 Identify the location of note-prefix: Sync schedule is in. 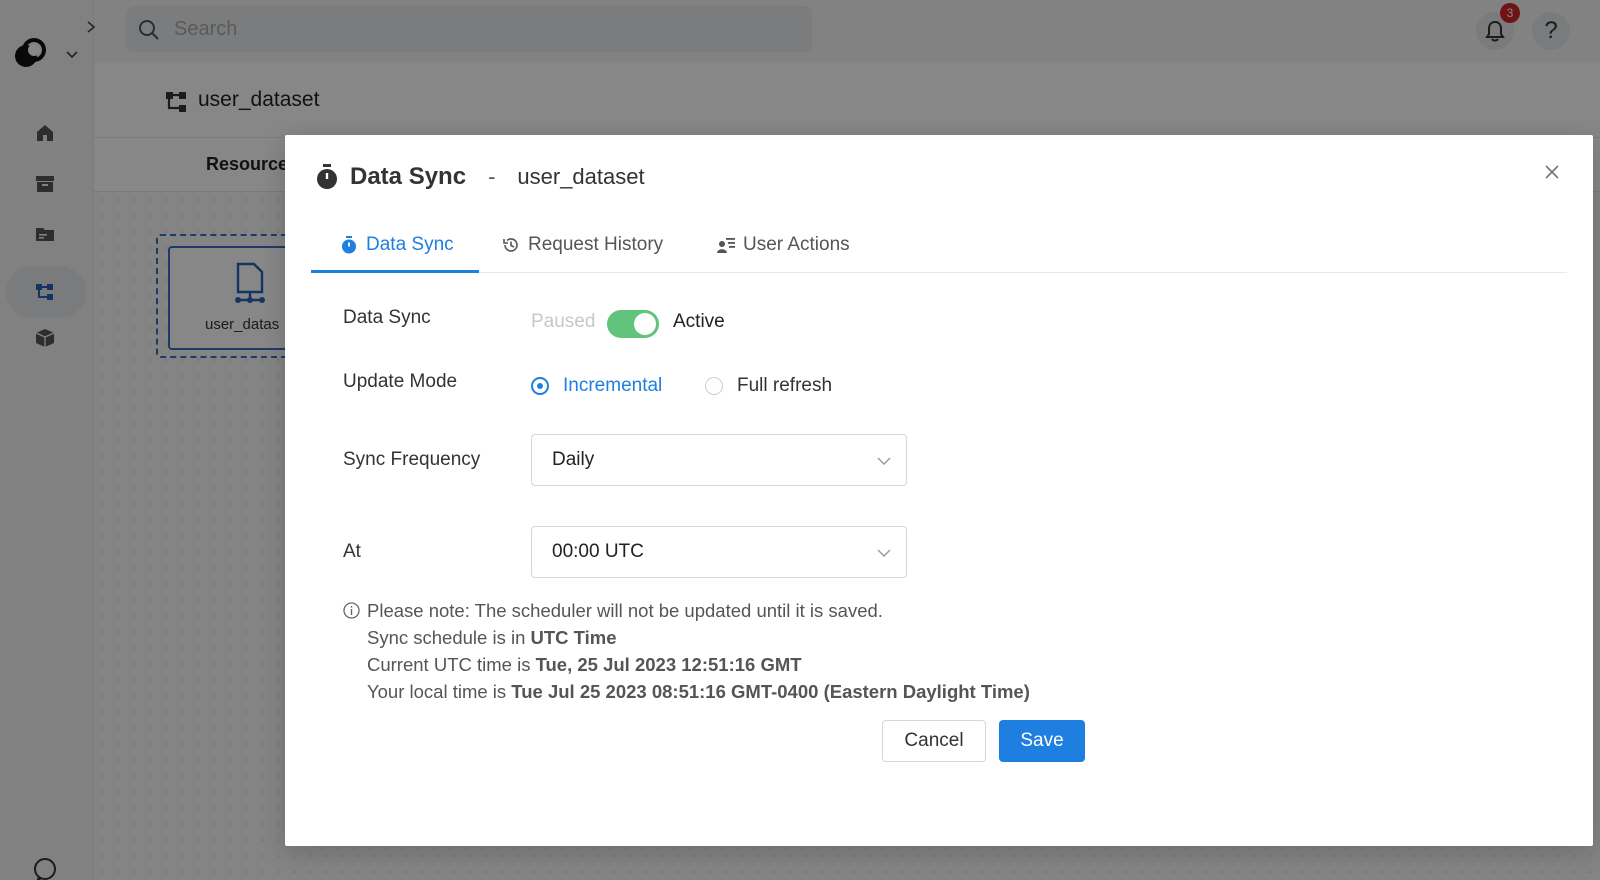
(449, 637).